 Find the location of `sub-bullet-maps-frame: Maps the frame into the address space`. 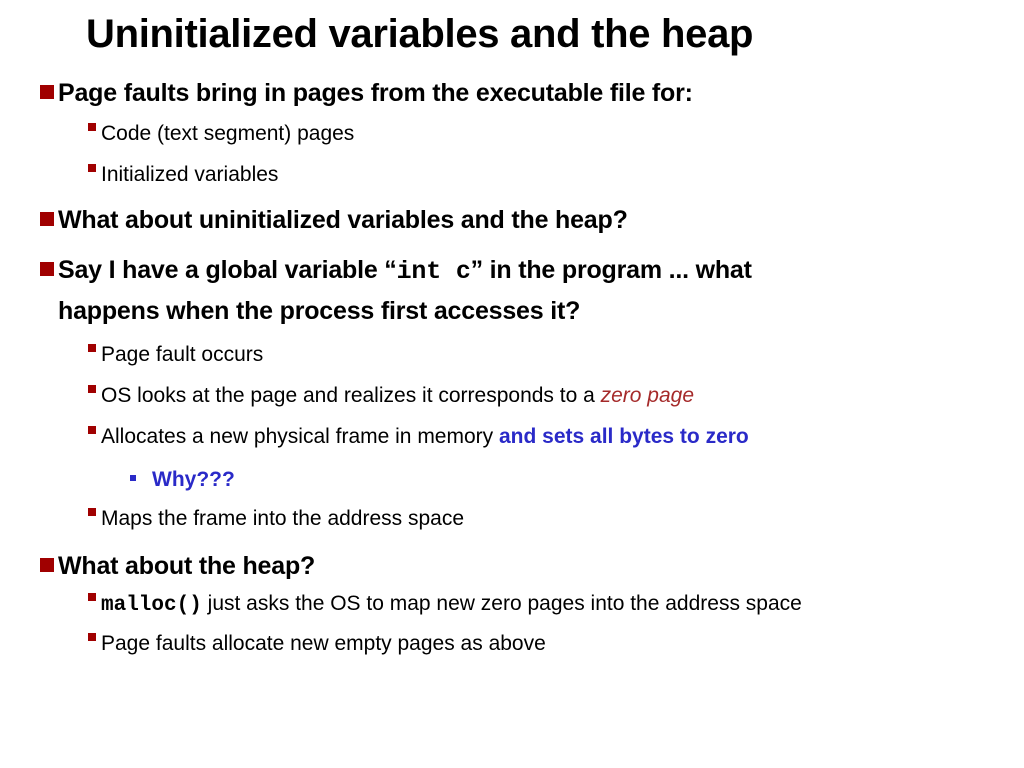

sub-bullet-maps-frame: Maps the frame into the address space is located at coordinates (276, 519).